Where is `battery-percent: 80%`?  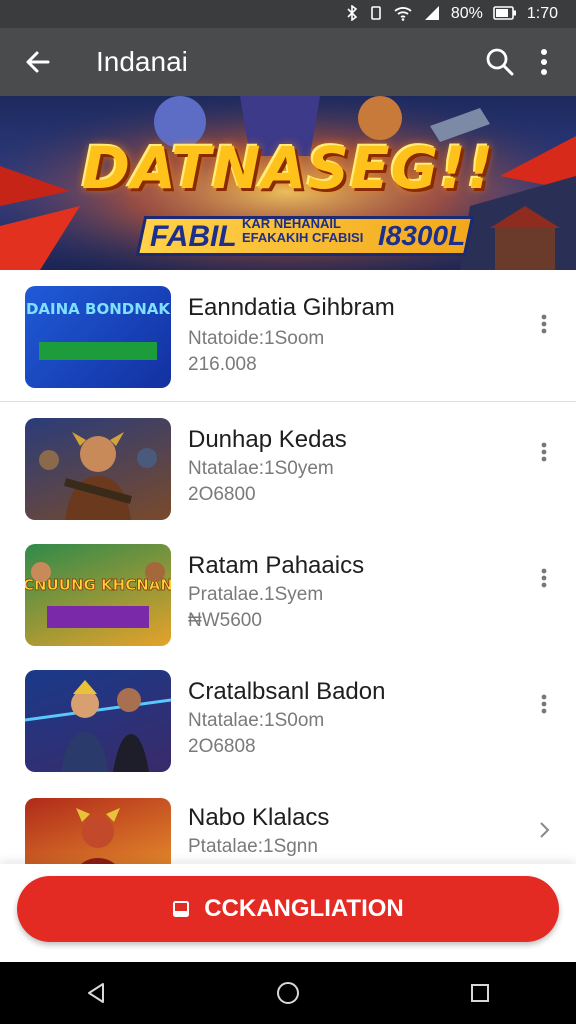
battery-percent: 80% is located at coordinates (466, 13).